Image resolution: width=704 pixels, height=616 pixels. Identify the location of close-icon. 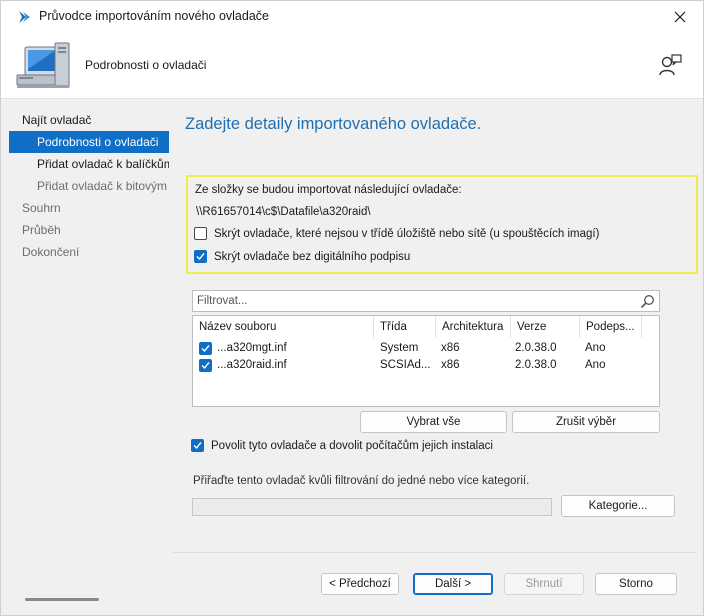
(680, 17).